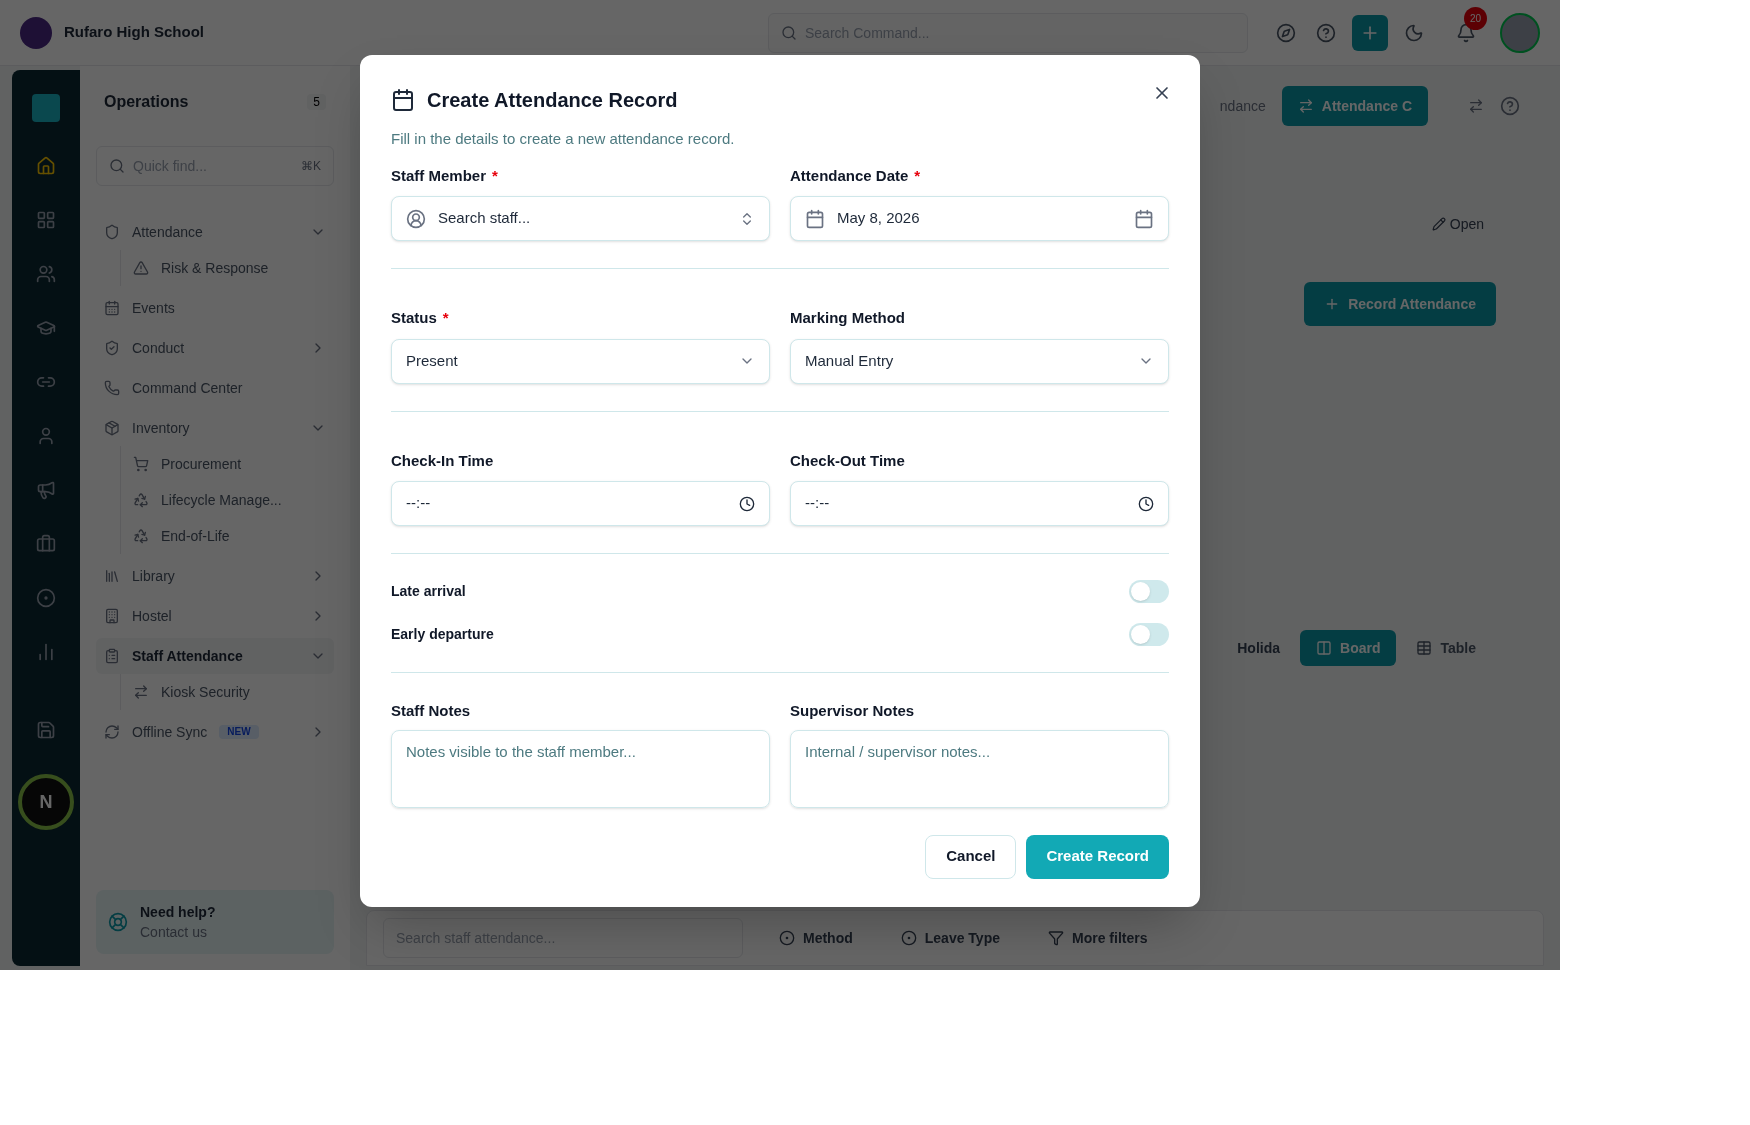 The height and width of the screenshot is (1125, 1750). What do you see at coordinates (1466, 32) in the screenshot?
I see `notification-icon` at bounding box center [1466, 32].